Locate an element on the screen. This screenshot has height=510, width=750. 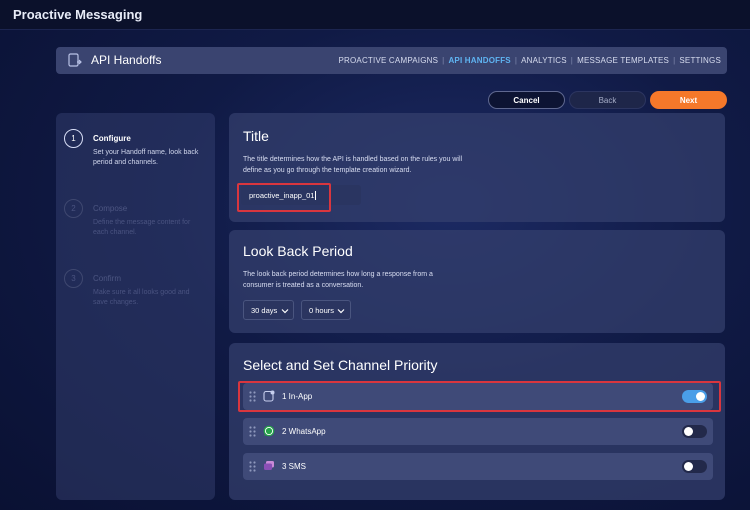
top-bar: Proactive Messaging is located at coordinates (375, 15).